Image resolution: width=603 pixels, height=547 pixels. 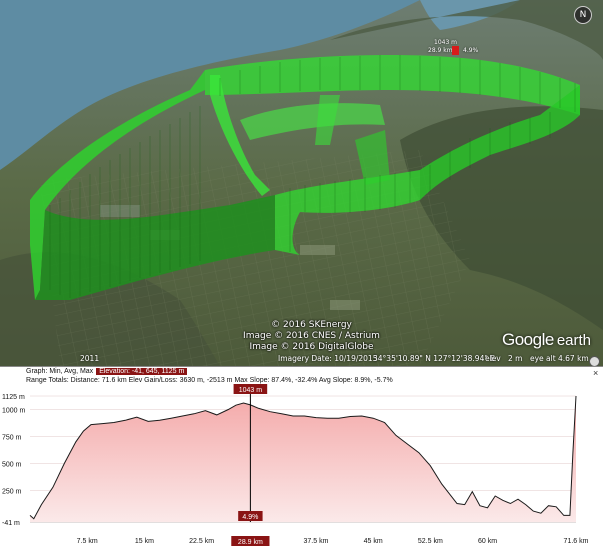 What do you see at coordinates (144, 541) in the screenshot?
I see `x-tick-label: 15 km` at bounding box center [144, 541].